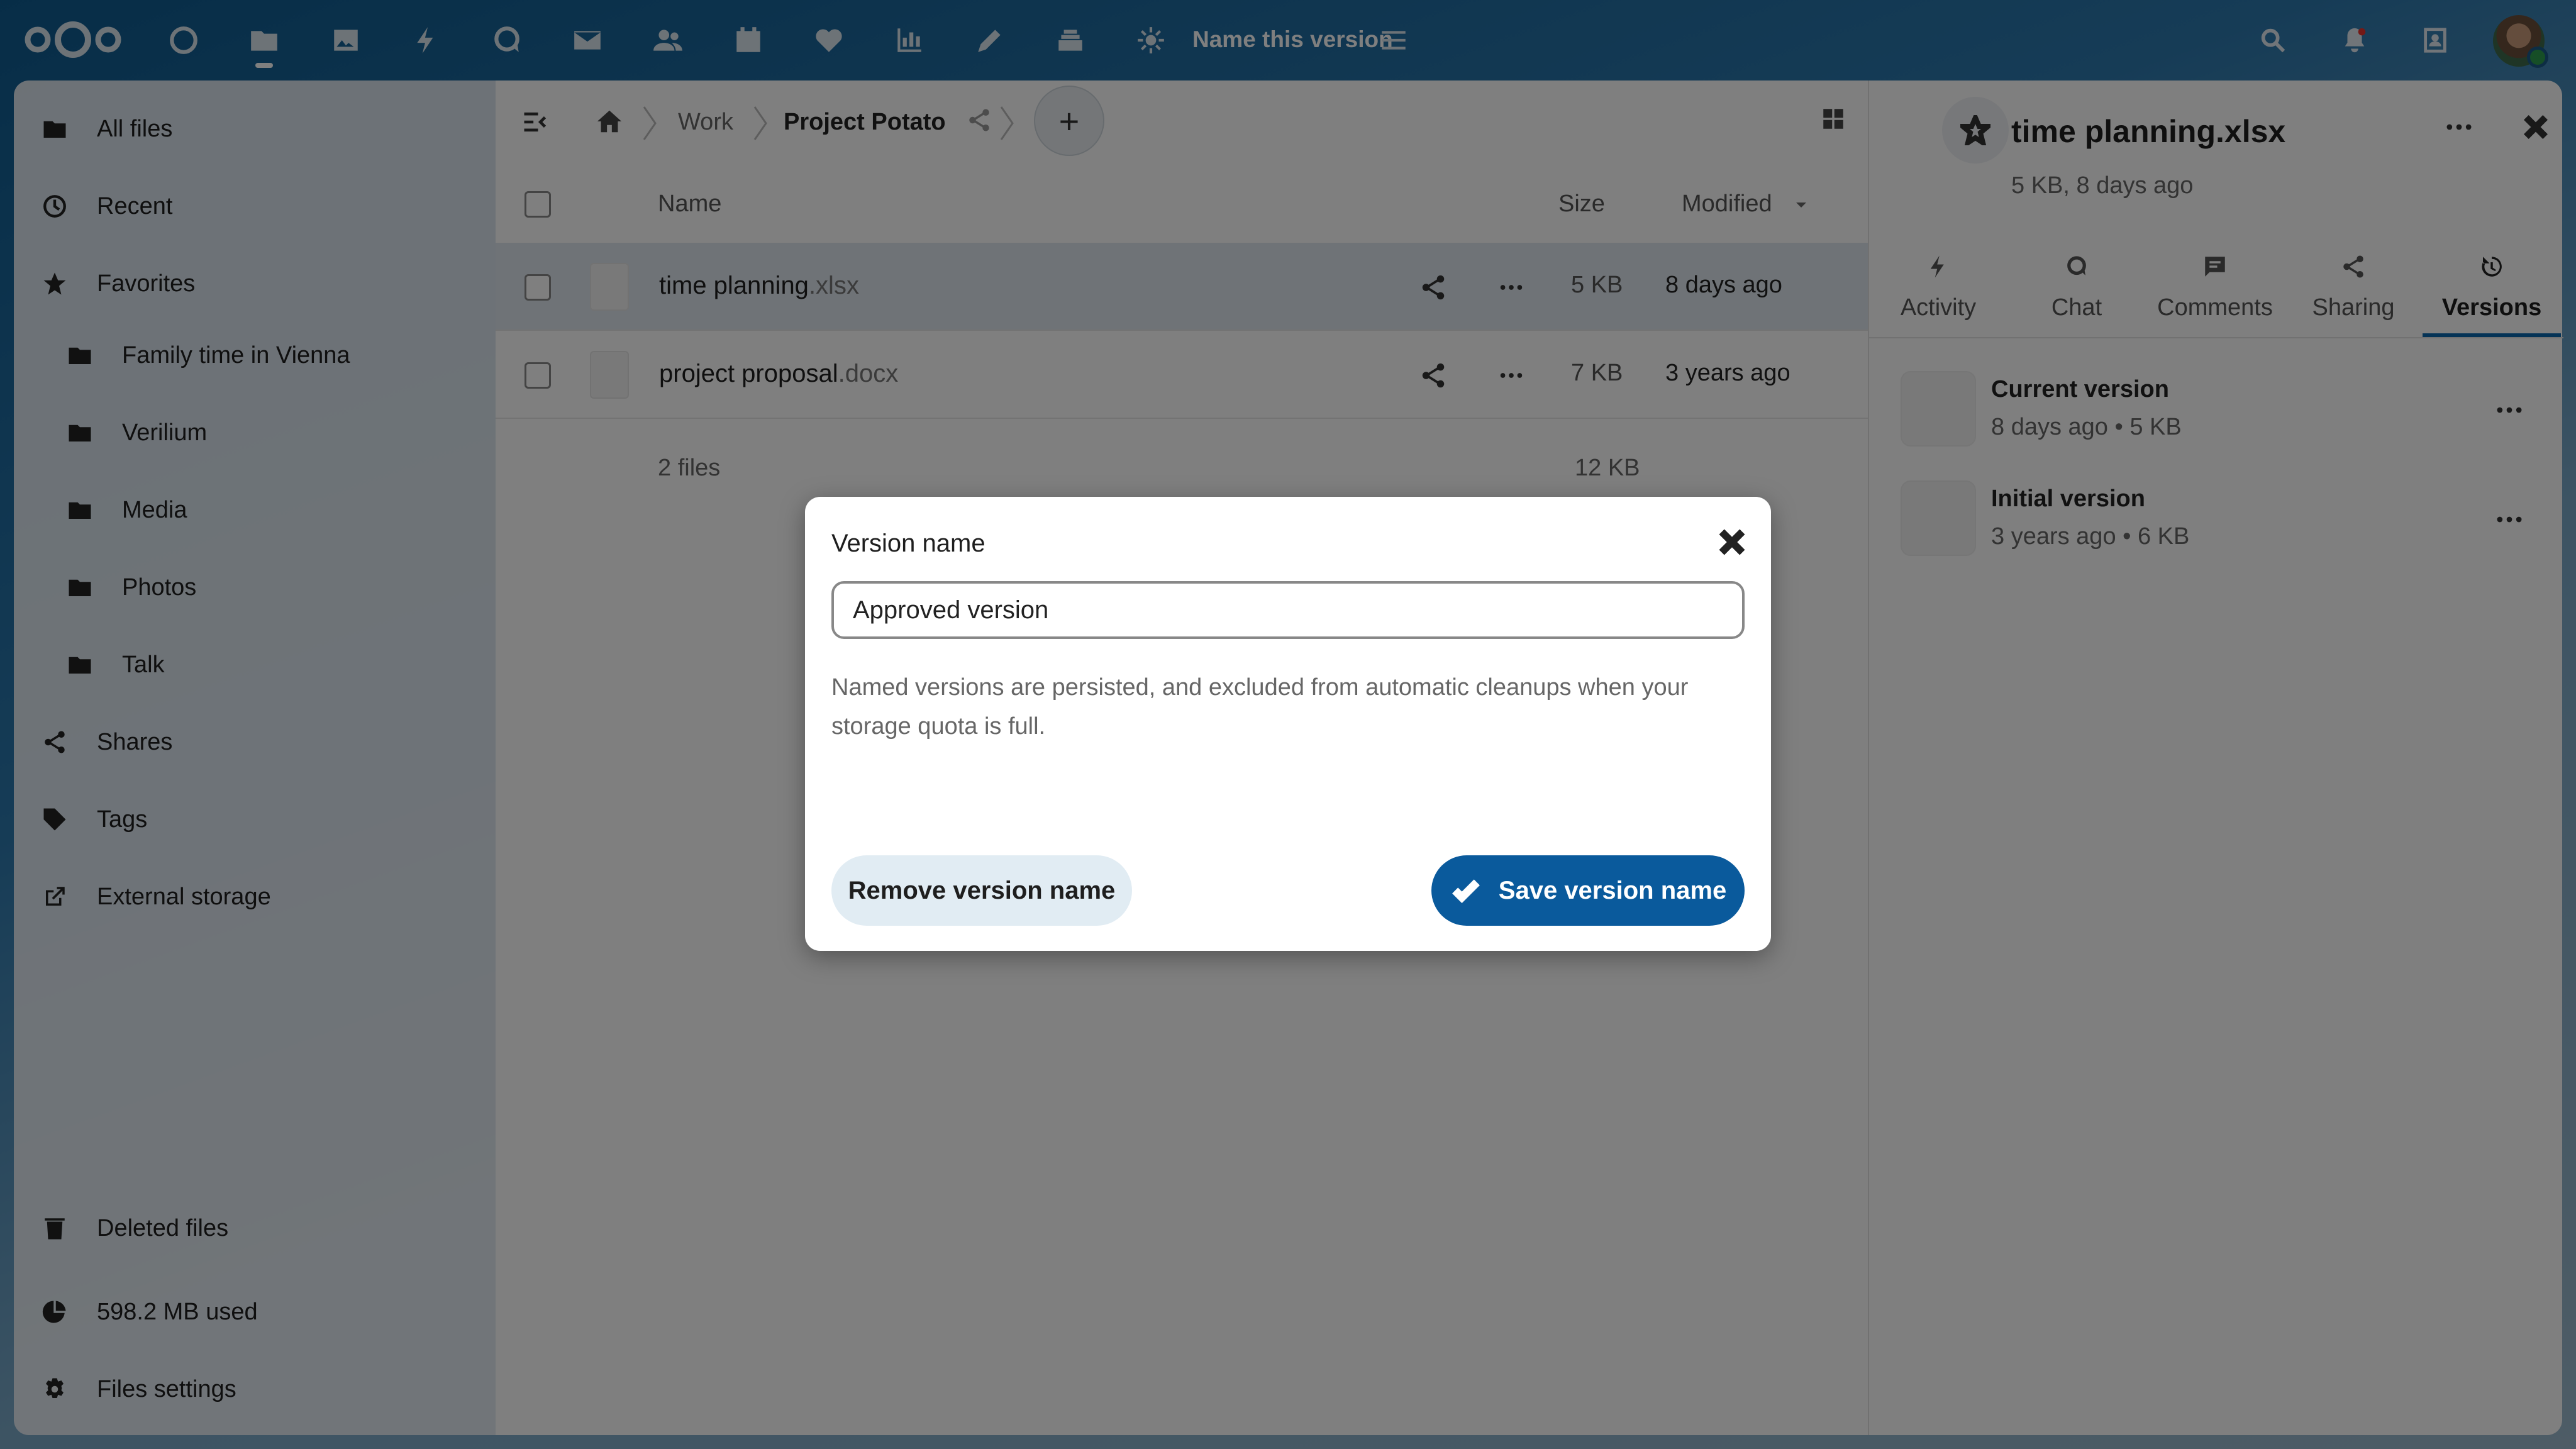 This screenshot has height=1449, width=2576. I want to click on close-icon, so click(1732, 542).